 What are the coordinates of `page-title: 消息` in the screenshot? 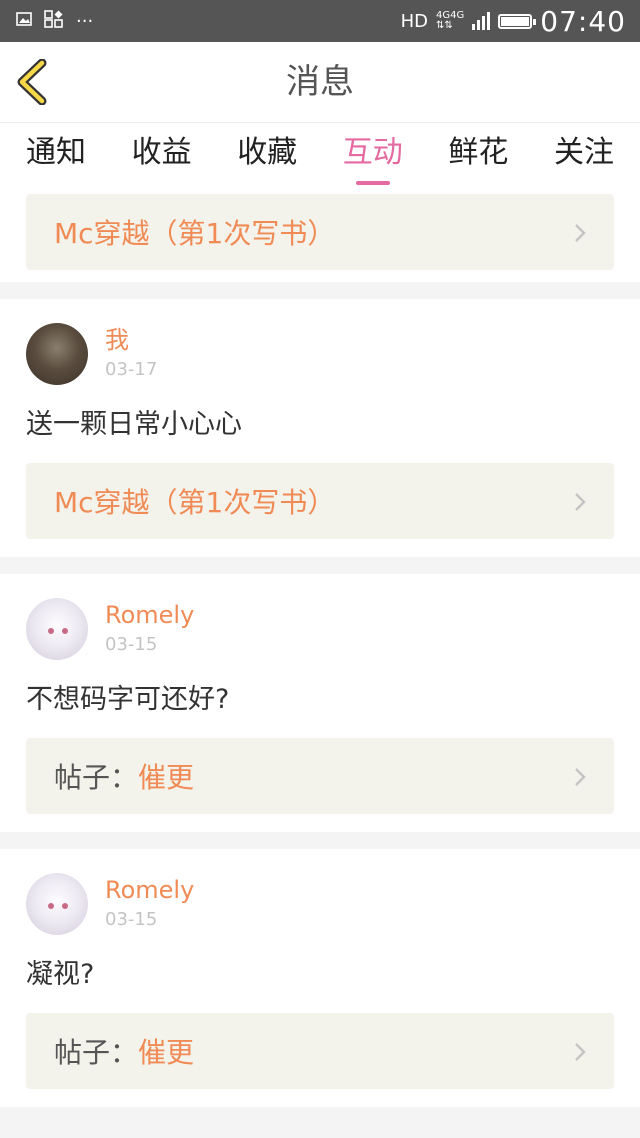 It's located at (320, 82).